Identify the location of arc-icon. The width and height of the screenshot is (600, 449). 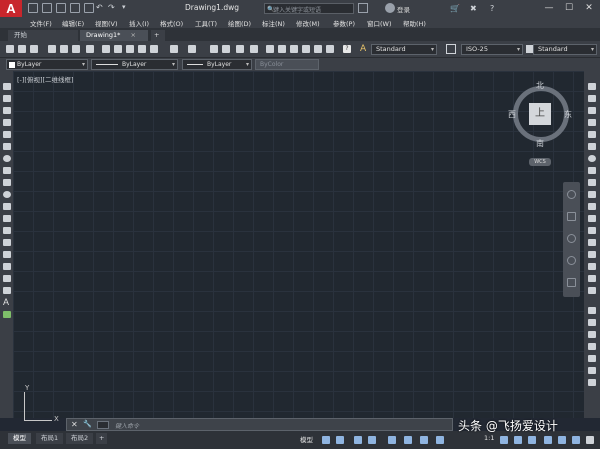
(7, 146).